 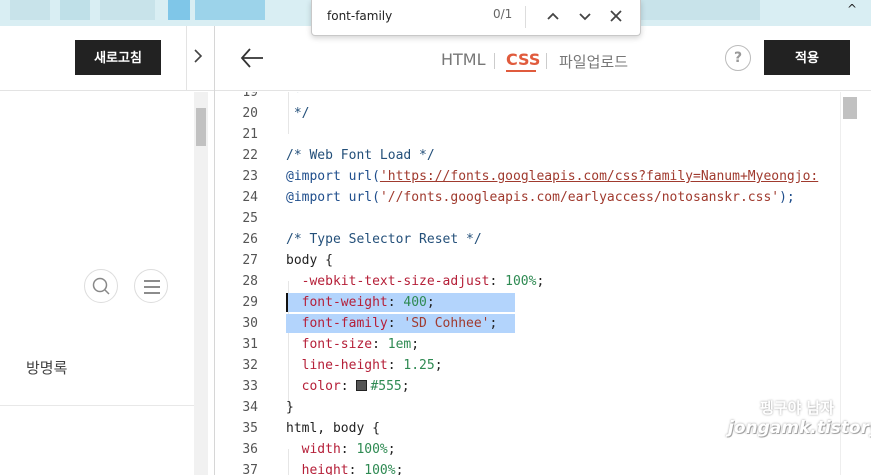 What do you see at coordinates (250, 302) in the screenshot?
I see `line-number: 29` at bounding box center [250, 302].